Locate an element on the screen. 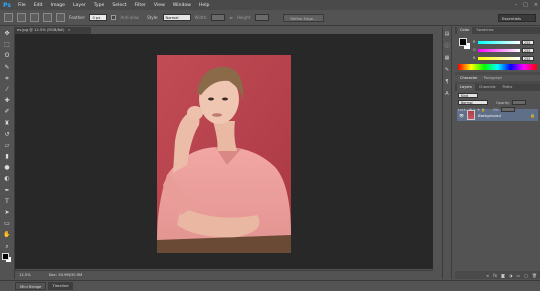 The width and height of the screenshot is (540, 291). blue-slider-bar is located at coordinates (499, 58).